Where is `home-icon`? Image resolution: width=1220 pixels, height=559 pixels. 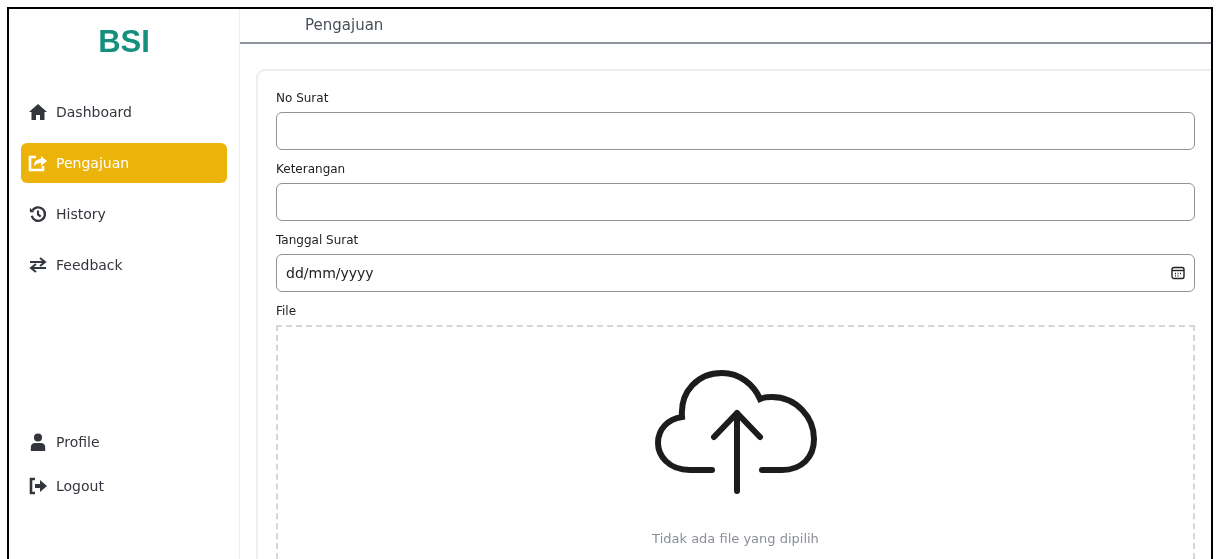
home-icon is located at coordinates (38, 112).